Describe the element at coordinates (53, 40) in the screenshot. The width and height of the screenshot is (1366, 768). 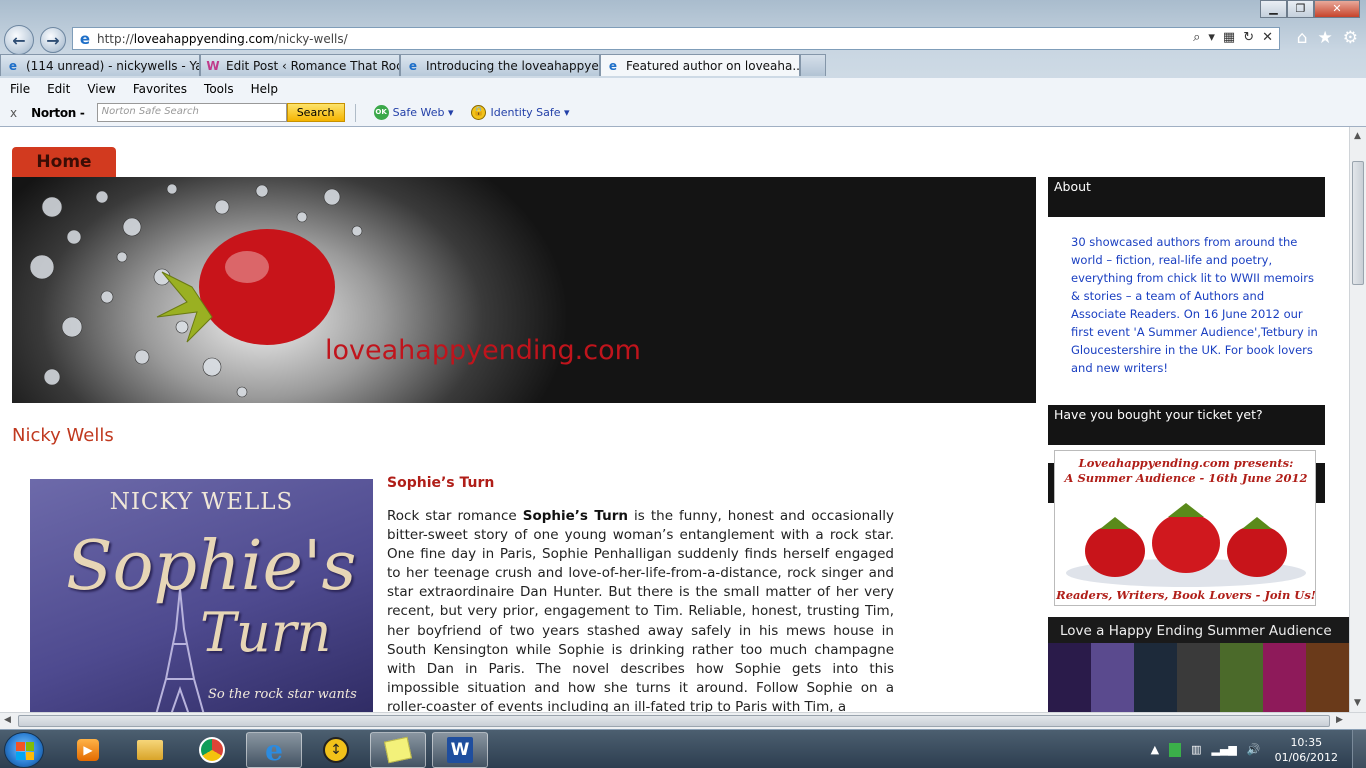
I see `forward-button: →` at that location.